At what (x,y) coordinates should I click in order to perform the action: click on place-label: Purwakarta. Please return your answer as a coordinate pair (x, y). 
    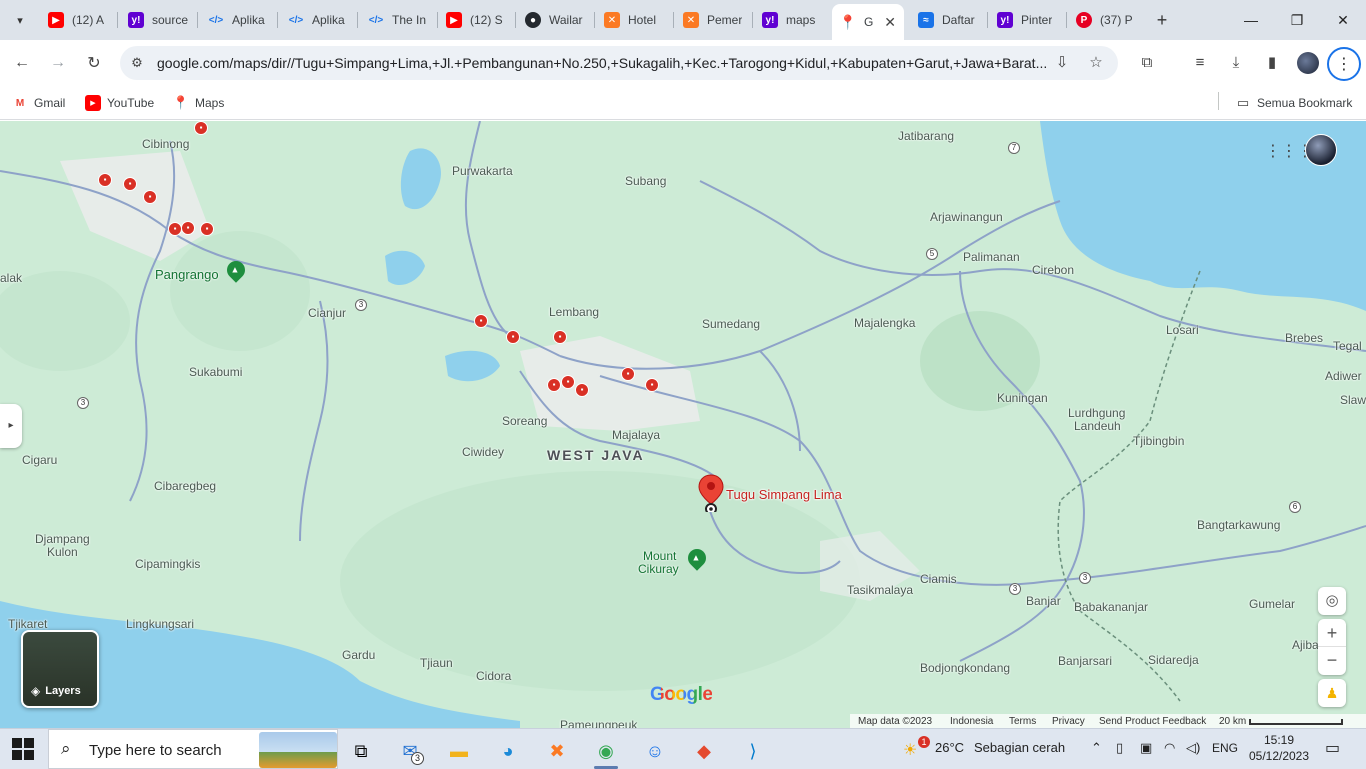
    Looking at the image, I should click on (482, 171).